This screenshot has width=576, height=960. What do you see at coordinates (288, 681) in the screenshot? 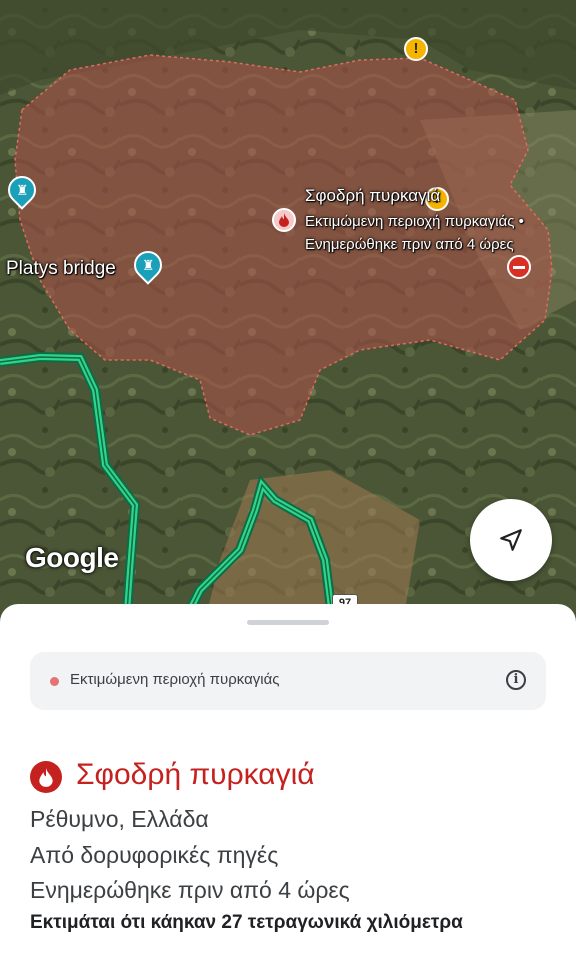
I see `estimated-area-chip: Εκτιμώμενη περιοχή πυρκαγιάς i` at bounding box center [288, 681].